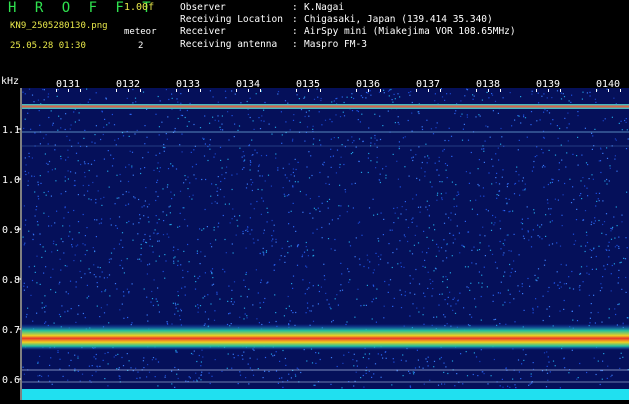 This screenshot has width=629, height=404. I want to click on time-label: 0135, so click(308, 84).